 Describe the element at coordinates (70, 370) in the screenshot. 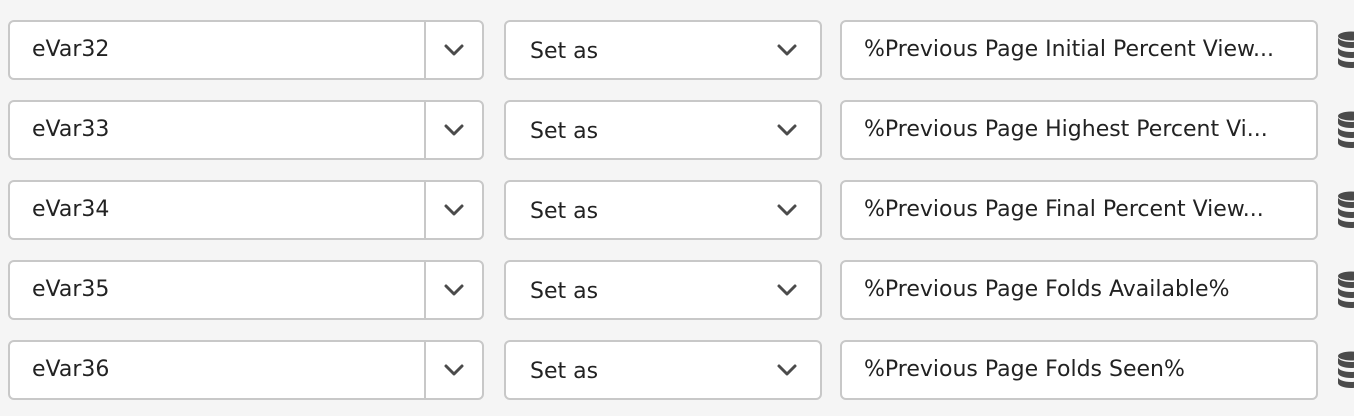

I see `variable-value: eVar36` at that location.